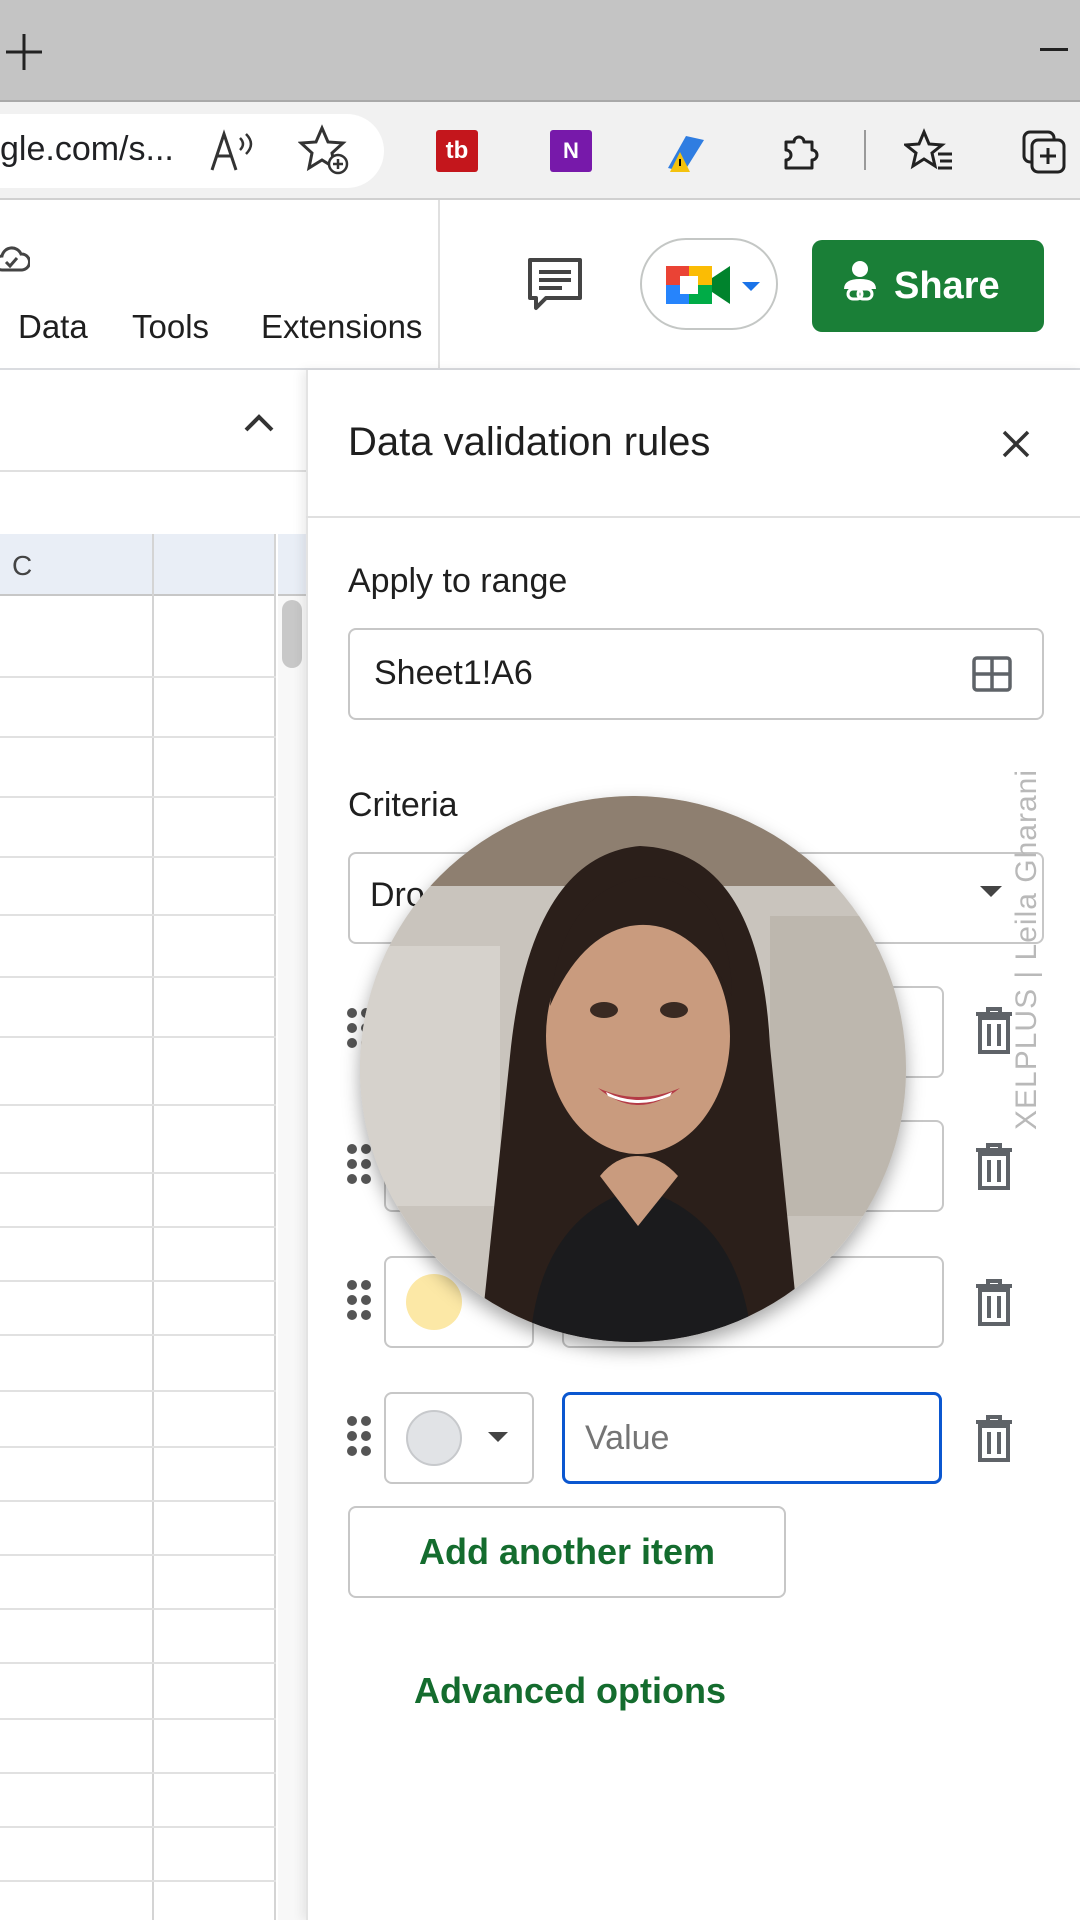 The width and height of the screenshot is (1080, 1920). Describe the element at coordinates (633, 1069) in the screenshot. I see `presenter-webcam-overlay` at that location.